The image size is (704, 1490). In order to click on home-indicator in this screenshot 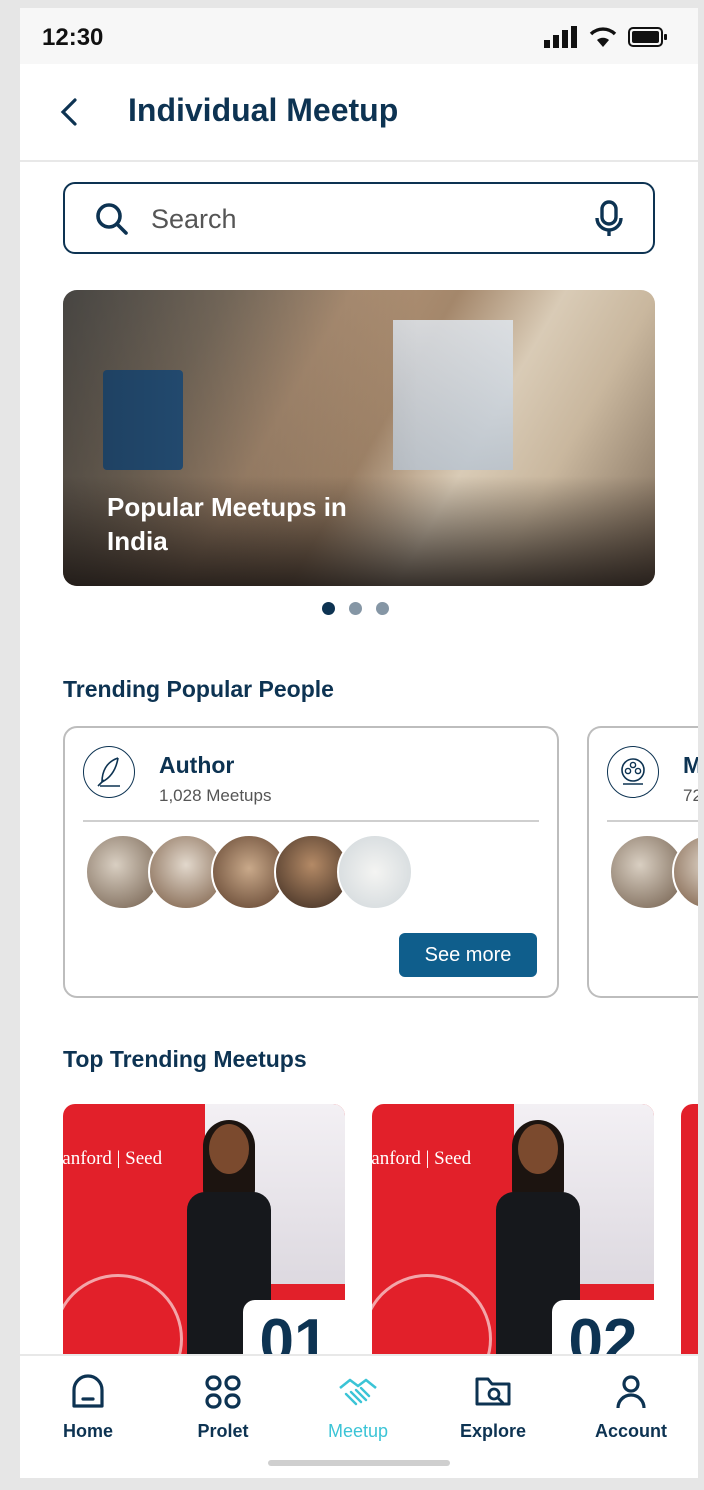, I will do `click(359, 1463)`.